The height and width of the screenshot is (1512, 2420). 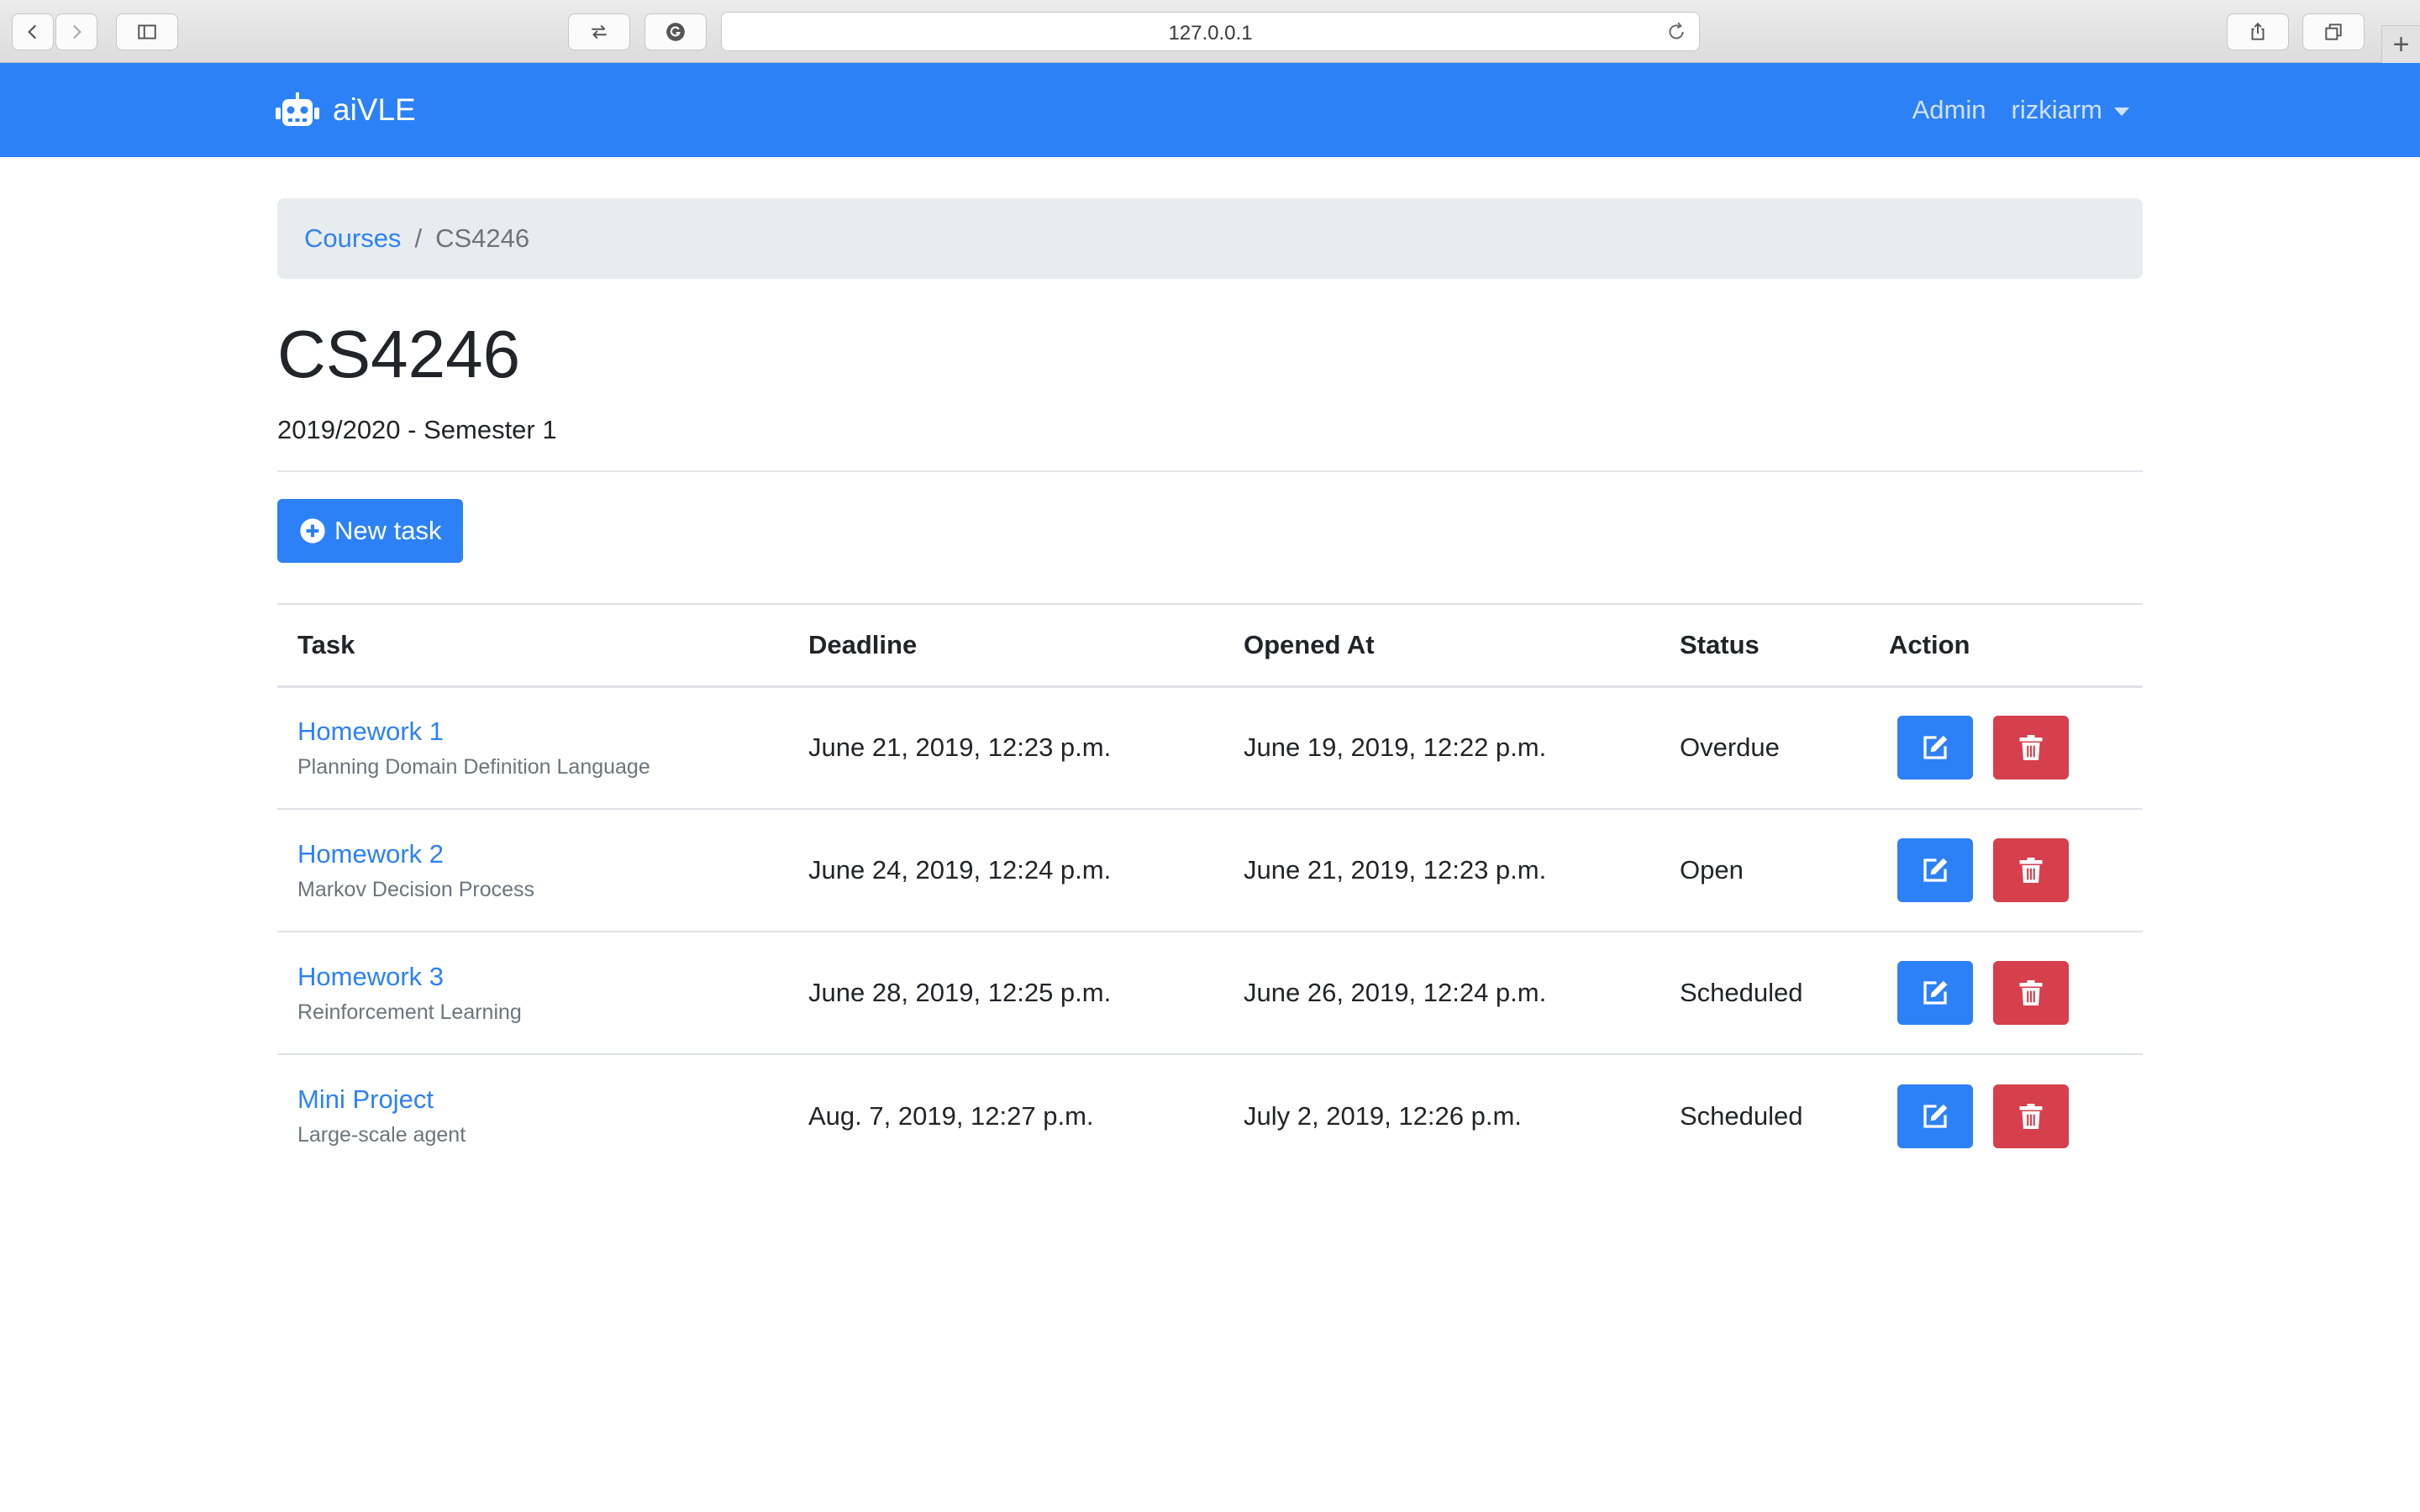 What do you see at coordinates (532, 870) in the screenshot?
I see `task-cell: Homework 2 Markov Decision Process` at bounding box center [532, 870].